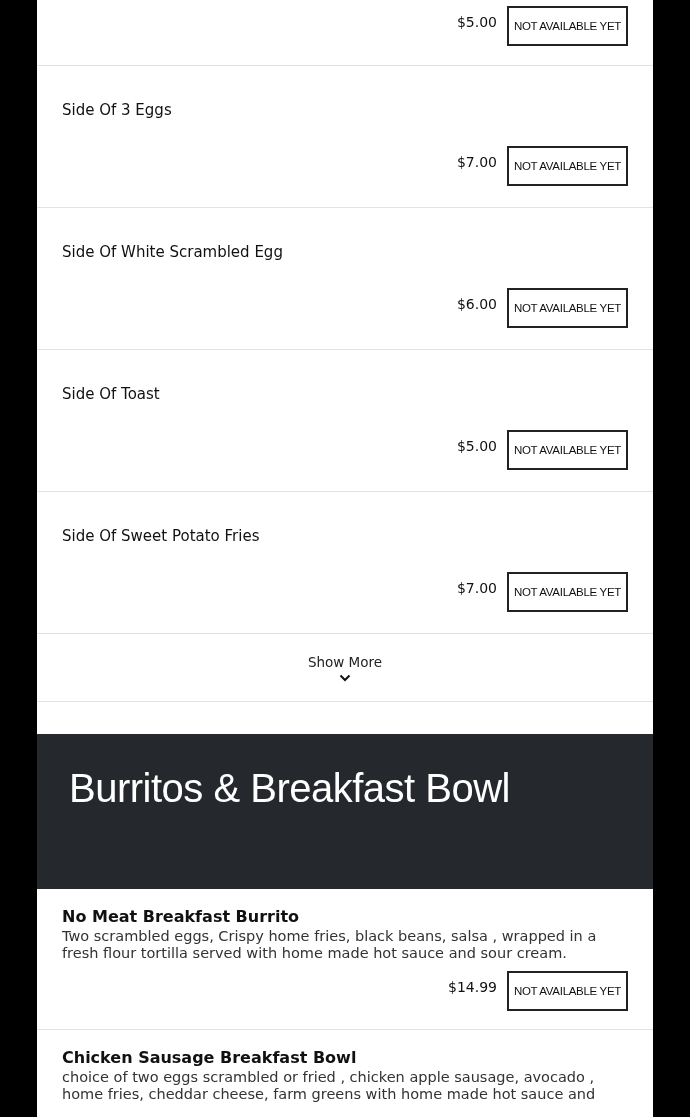 Image resolution: width=690 pixels, height=1117 pixels. What do you see at coordinates (345, 678) in the screenshot?
I see `chevron-down-icon` at bounding box center [345, 678].